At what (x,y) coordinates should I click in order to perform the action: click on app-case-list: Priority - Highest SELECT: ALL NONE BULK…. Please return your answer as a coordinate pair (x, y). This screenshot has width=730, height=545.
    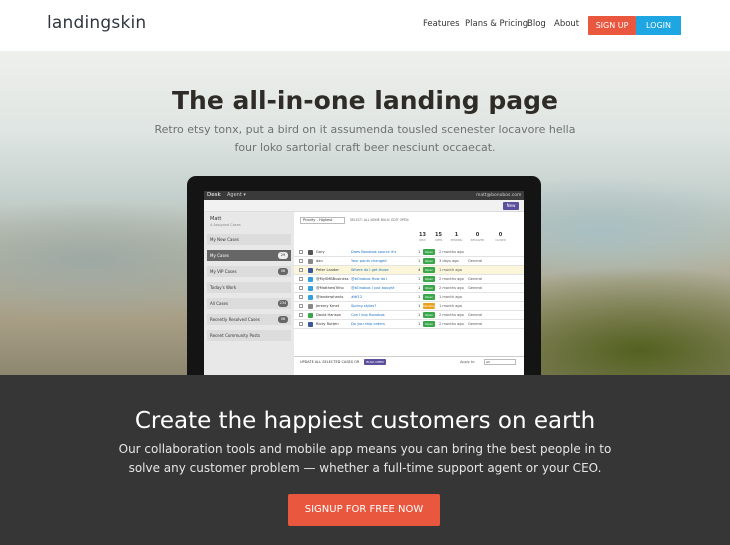
    Looking at the image, I should click on (409, 293).